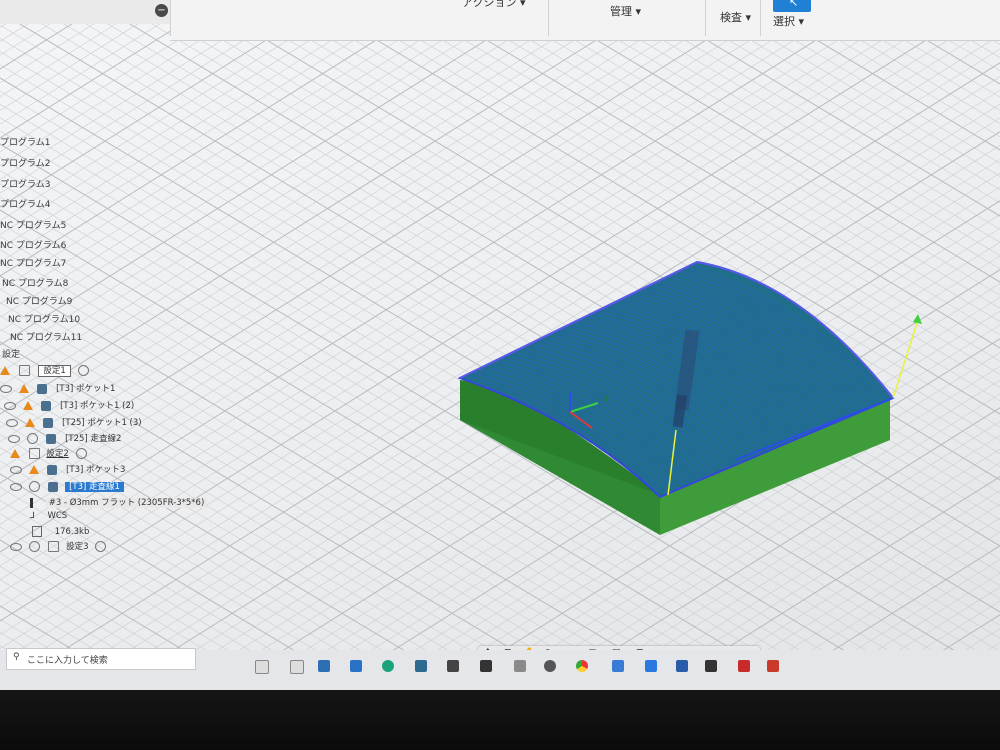 Image resolution: width=1000 pixels, height=750 pixels. What do you see at coordinates (550, 666) in the screenshot?
I see `app-icon` at bounding box center [550, 666].